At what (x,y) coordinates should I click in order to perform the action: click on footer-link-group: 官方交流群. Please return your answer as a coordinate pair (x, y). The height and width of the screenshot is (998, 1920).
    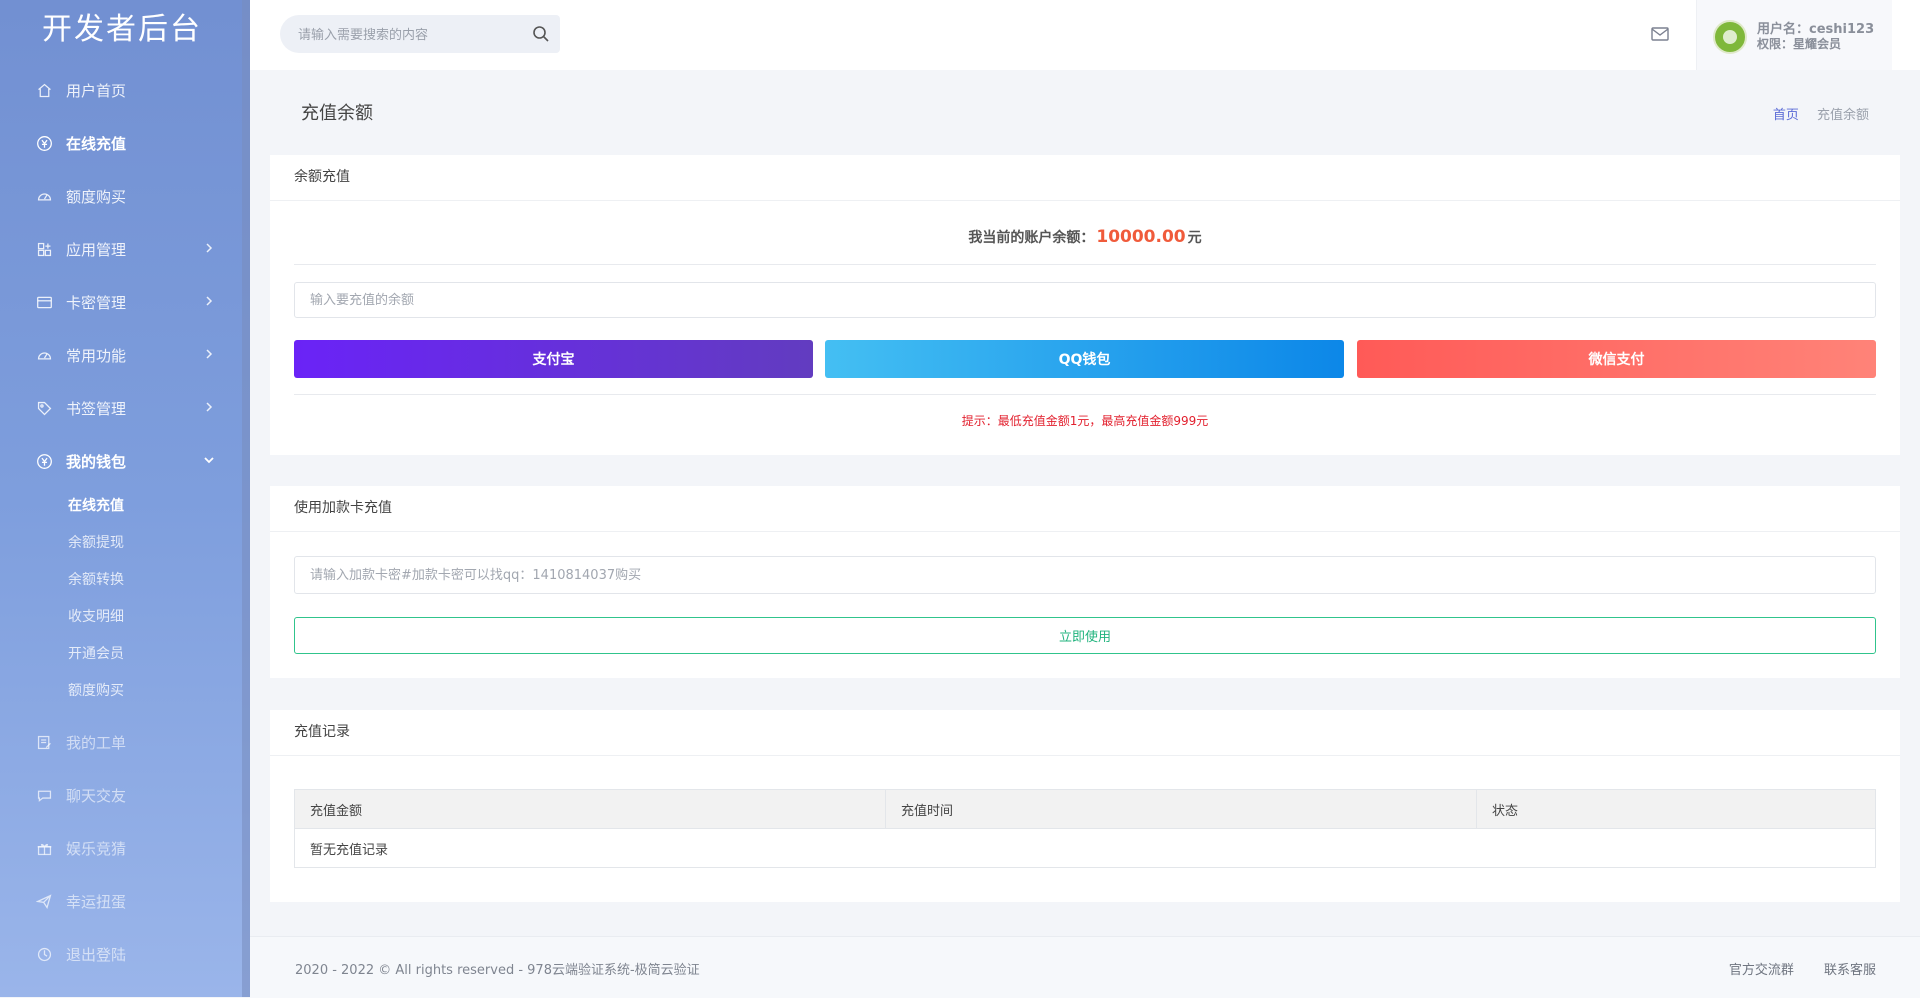
    Looking at the image, I should click on (1761, 970).